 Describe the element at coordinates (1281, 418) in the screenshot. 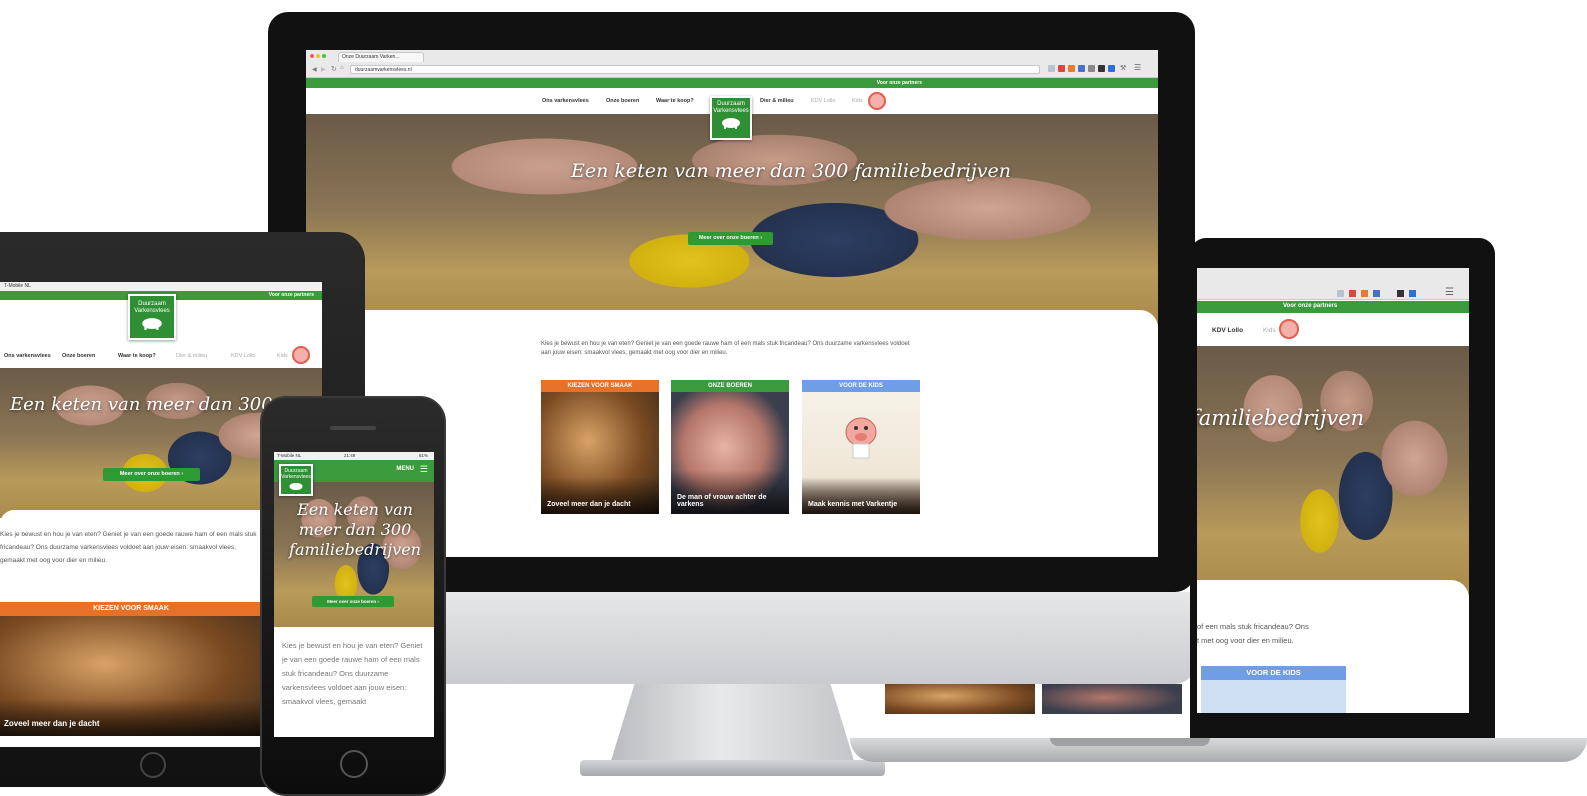

I see `hero-headline-fragment: familiebedrijven` at that location.